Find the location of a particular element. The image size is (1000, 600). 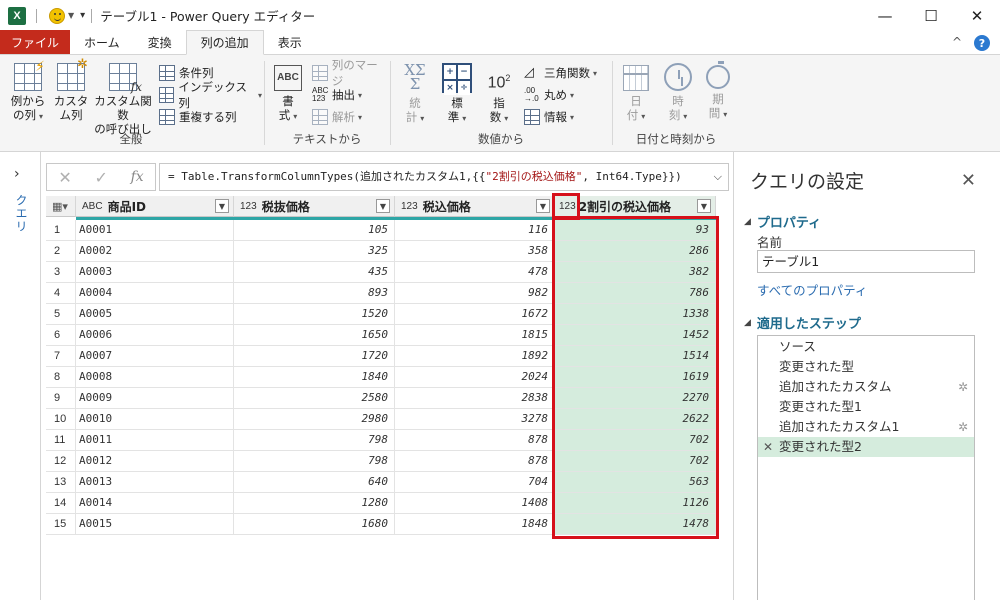

cell-discounted-price: 1126 is located at coordinates (635, 503).